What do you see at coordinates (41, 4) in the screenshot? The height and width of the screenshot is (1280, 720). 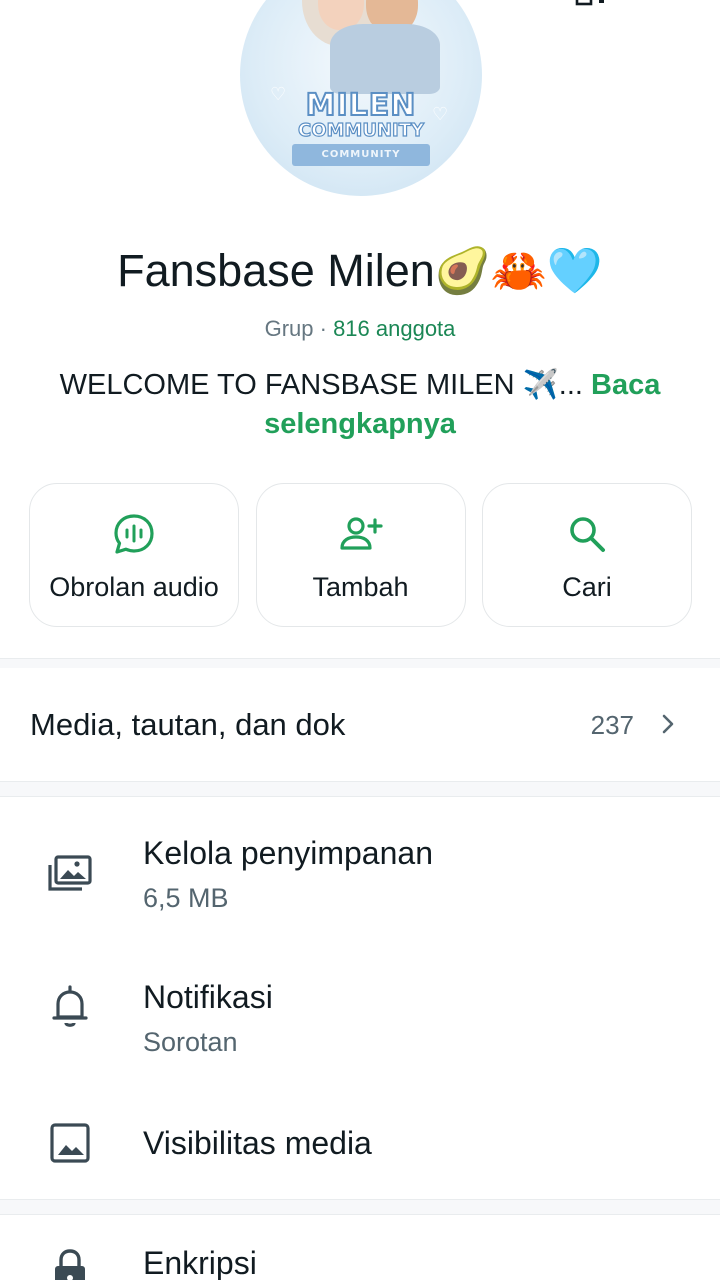 I see `back-arrow-icon` at bounding box center [41, 4].